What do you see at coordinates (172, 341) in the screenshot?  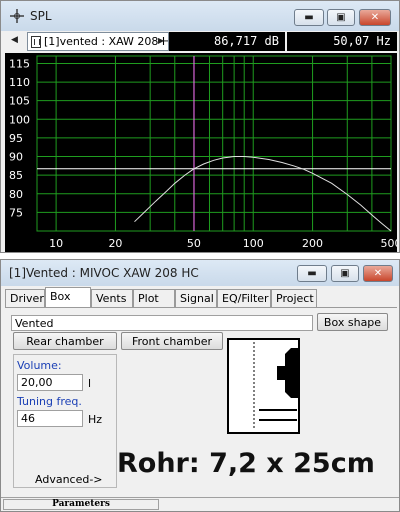 I see `front-chamber-button: Front chamber` at bounding box center [172, 341].